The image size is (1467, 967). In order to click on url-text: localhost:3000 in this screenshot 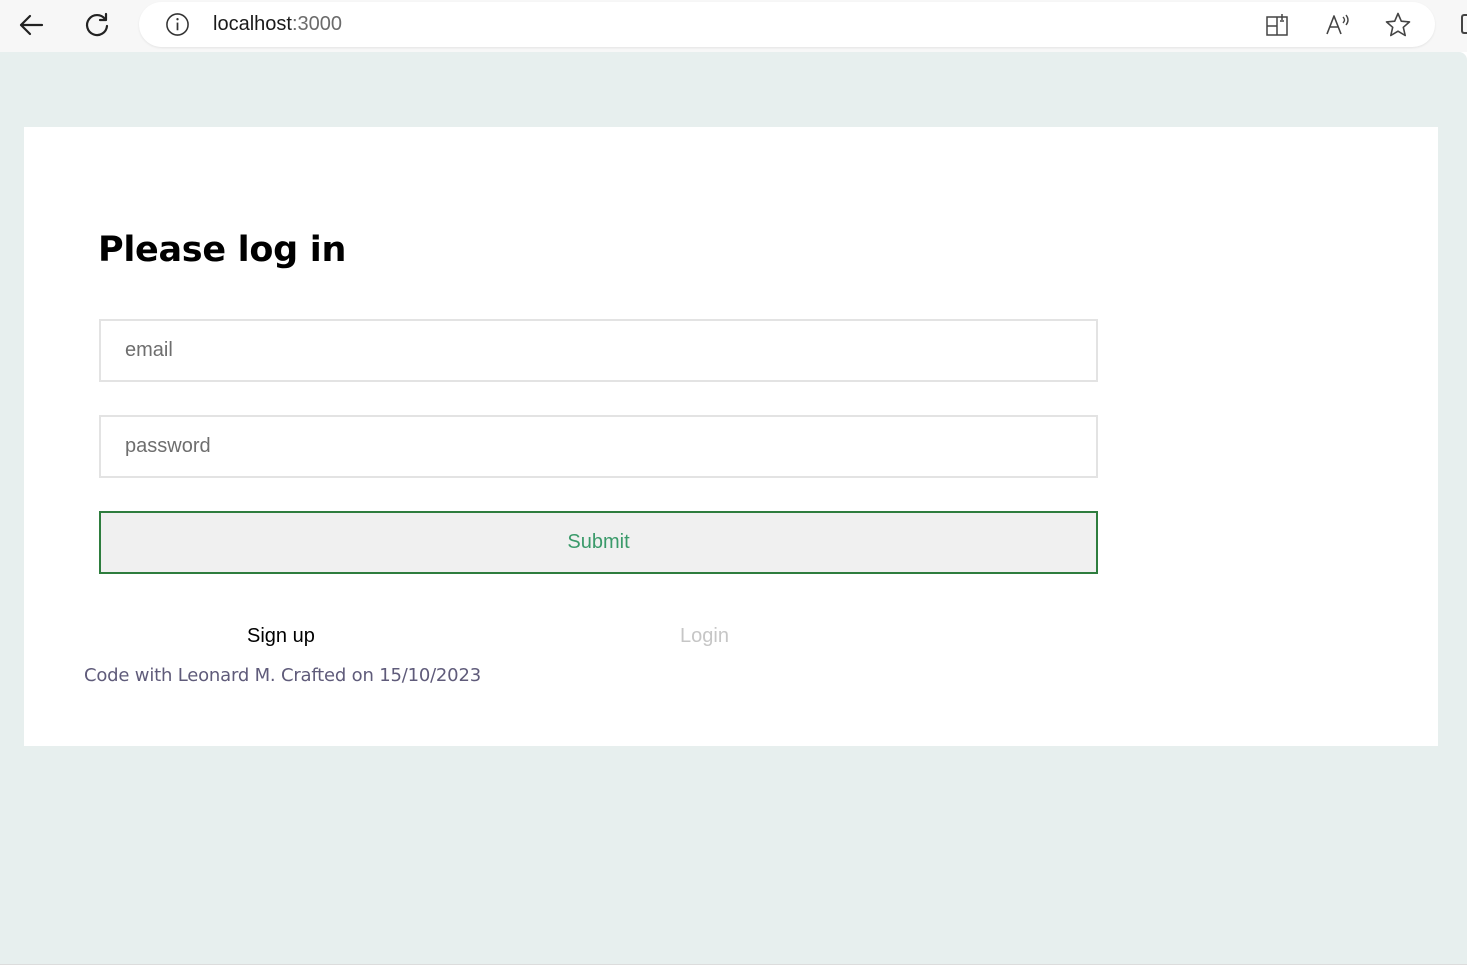, I will do `click(277, 24)`.